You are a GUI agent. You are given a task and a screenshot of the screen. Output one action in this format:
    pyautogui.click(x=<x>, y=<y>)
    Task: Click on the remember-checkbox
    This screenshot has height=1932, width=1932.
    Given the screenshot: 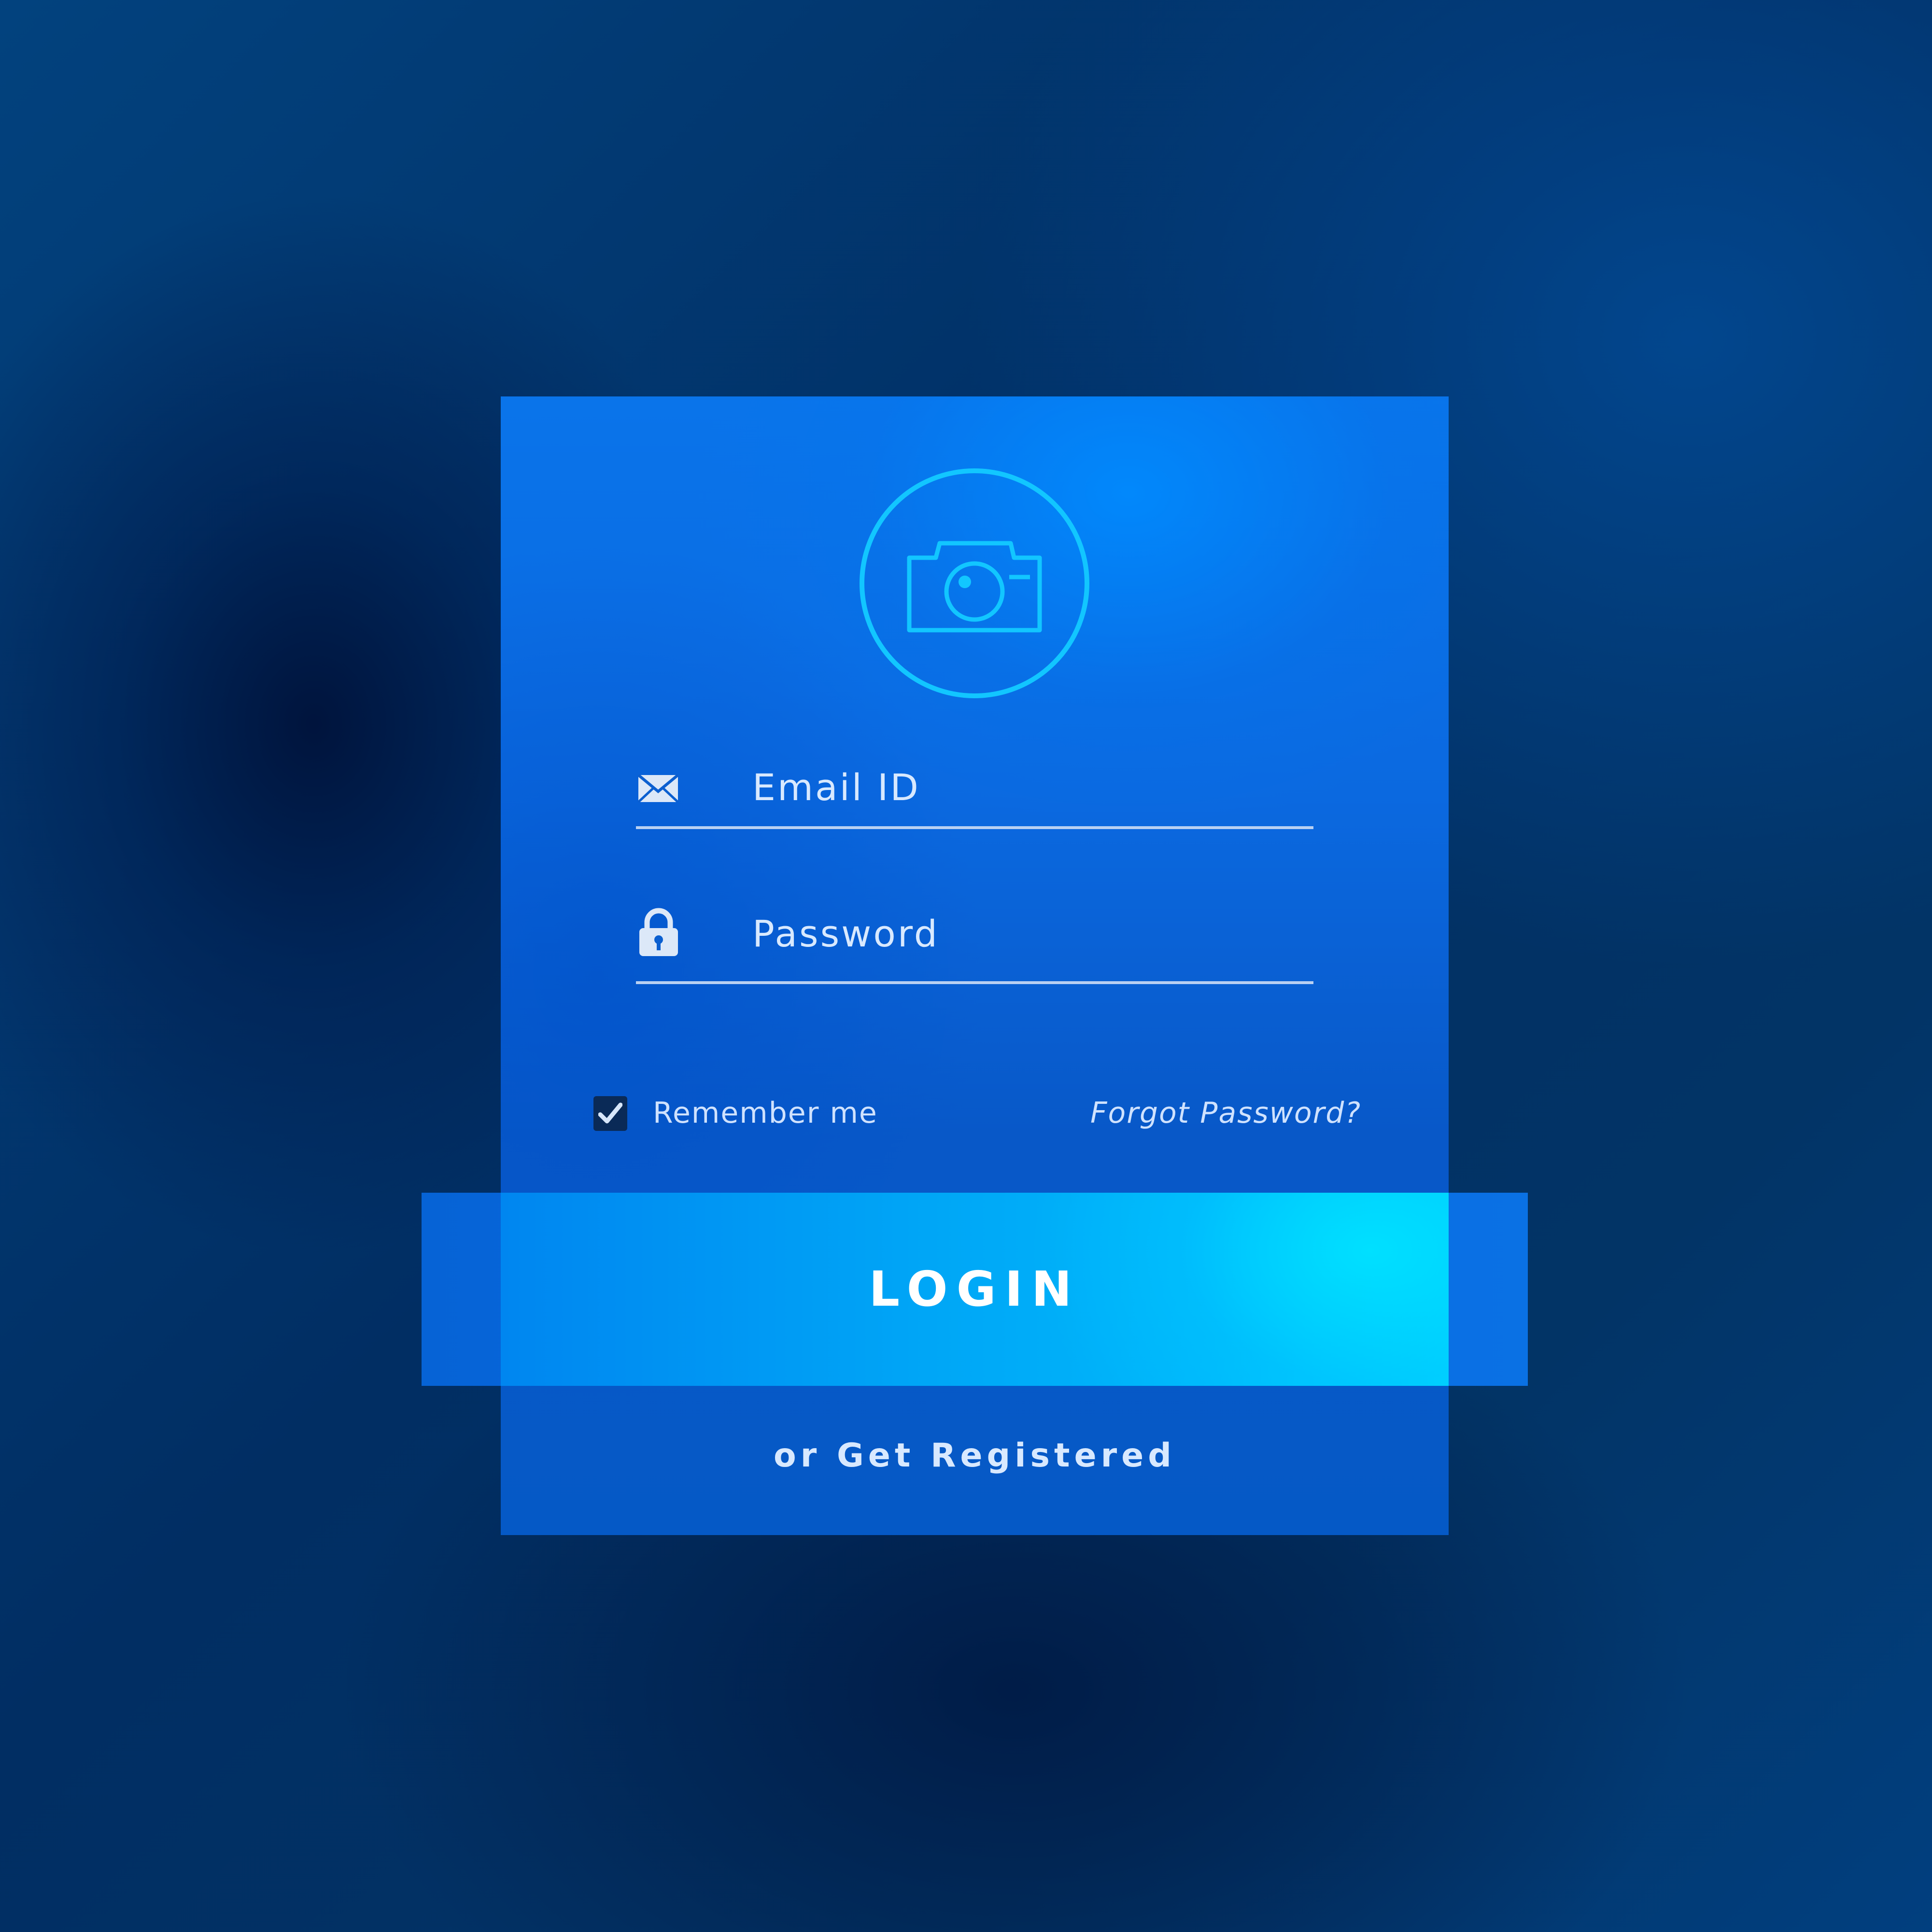 What is the action you would take?
    pyautogui.click(x=610, y=1113)
    